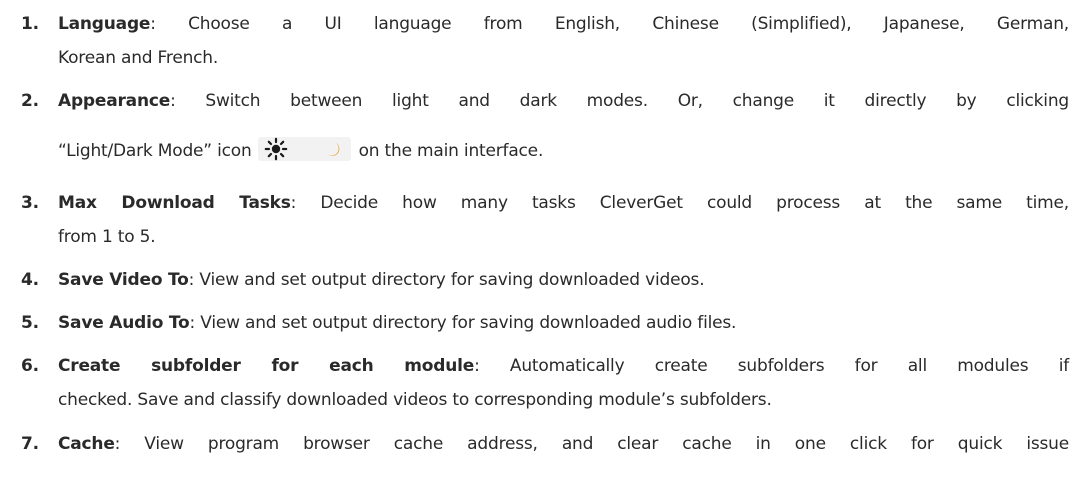 This screenshot has width=1077, height=493. I want to click on item-term: Save Video To, so click(123, 280).